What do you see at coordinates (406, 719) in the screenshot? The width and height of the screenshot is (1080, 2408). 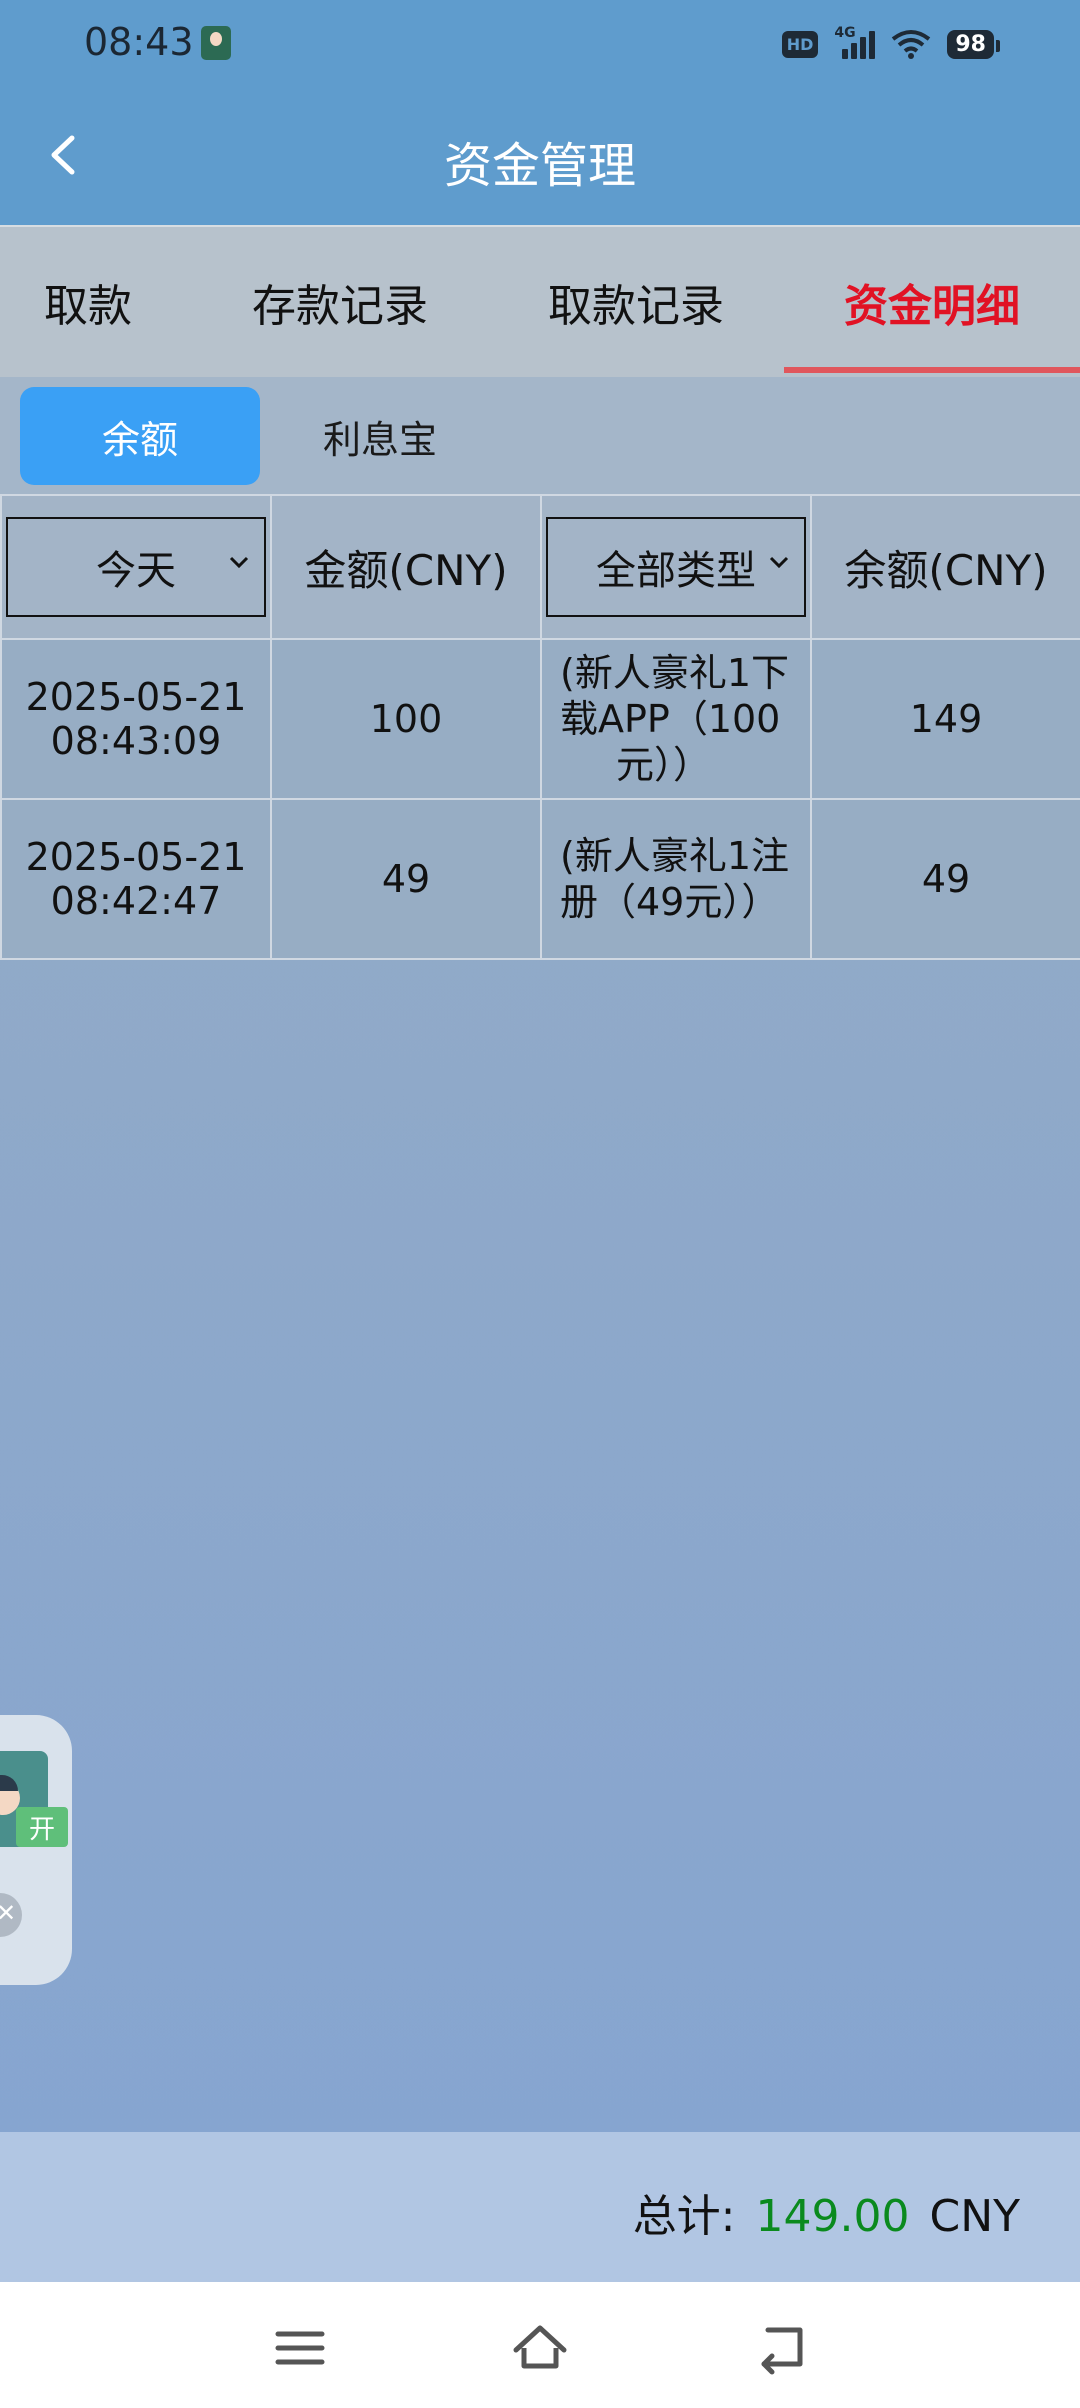 I see `record-amount: 100` at bounding box center [406, 719].